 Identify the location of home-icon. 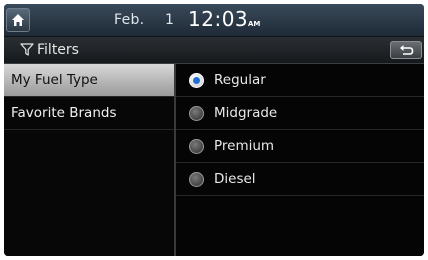
(18, 20).